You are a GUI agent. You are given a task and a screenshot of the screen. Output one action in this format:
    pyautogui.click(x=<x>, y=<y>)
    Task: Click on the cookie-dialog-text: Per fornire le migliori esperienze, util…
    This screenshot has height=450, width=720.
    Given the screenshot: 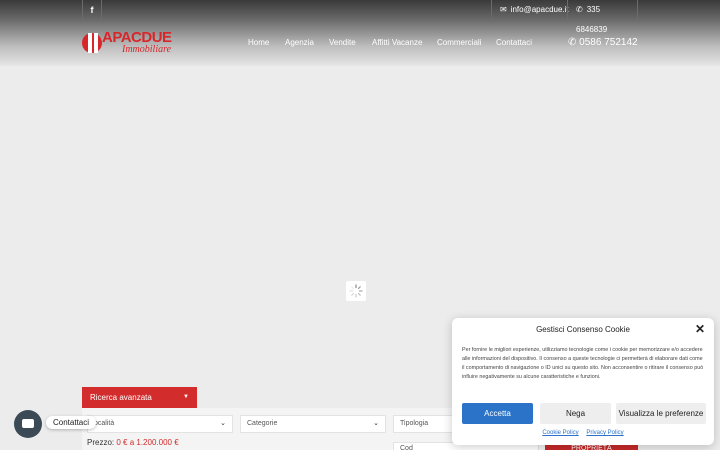 What is the action you would take?
    pyautogui.click(x=583, y=363)
    